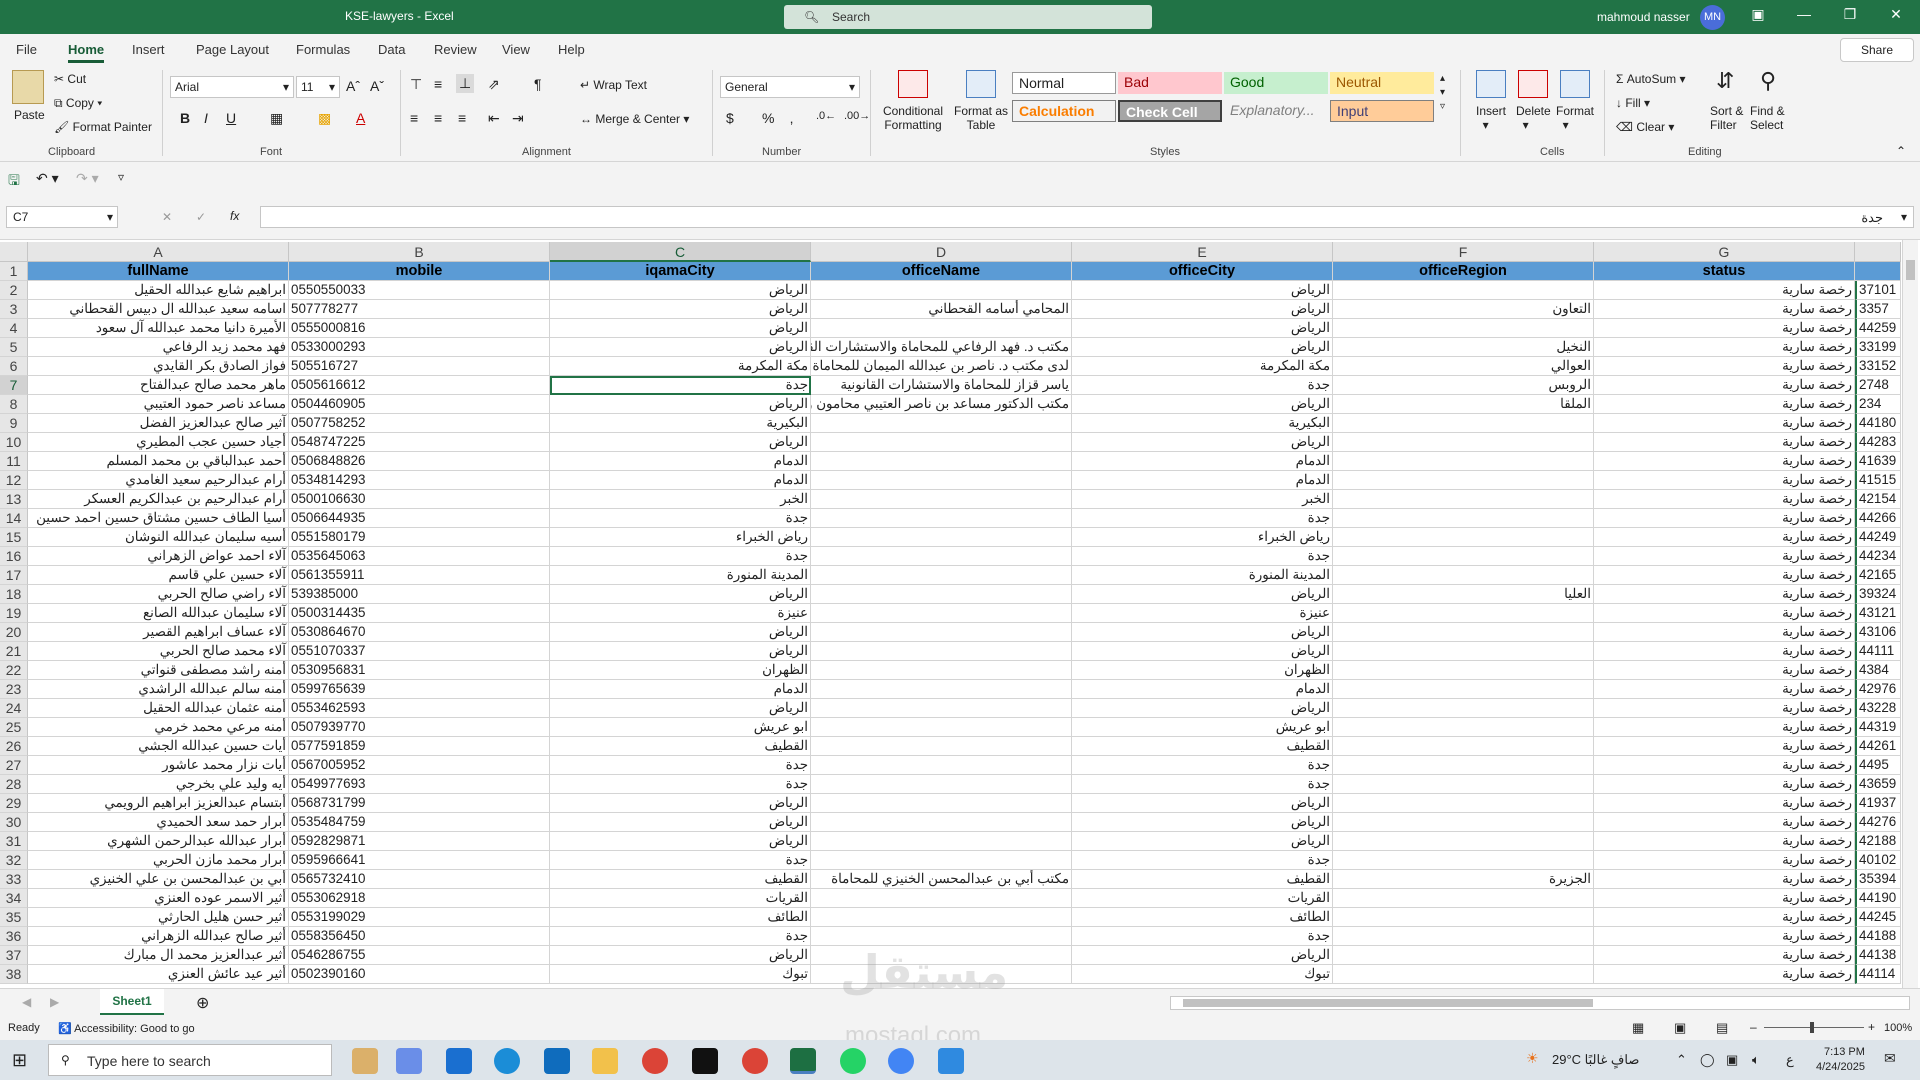  I want to click on minimize-icon: —, so click(1804, 14).